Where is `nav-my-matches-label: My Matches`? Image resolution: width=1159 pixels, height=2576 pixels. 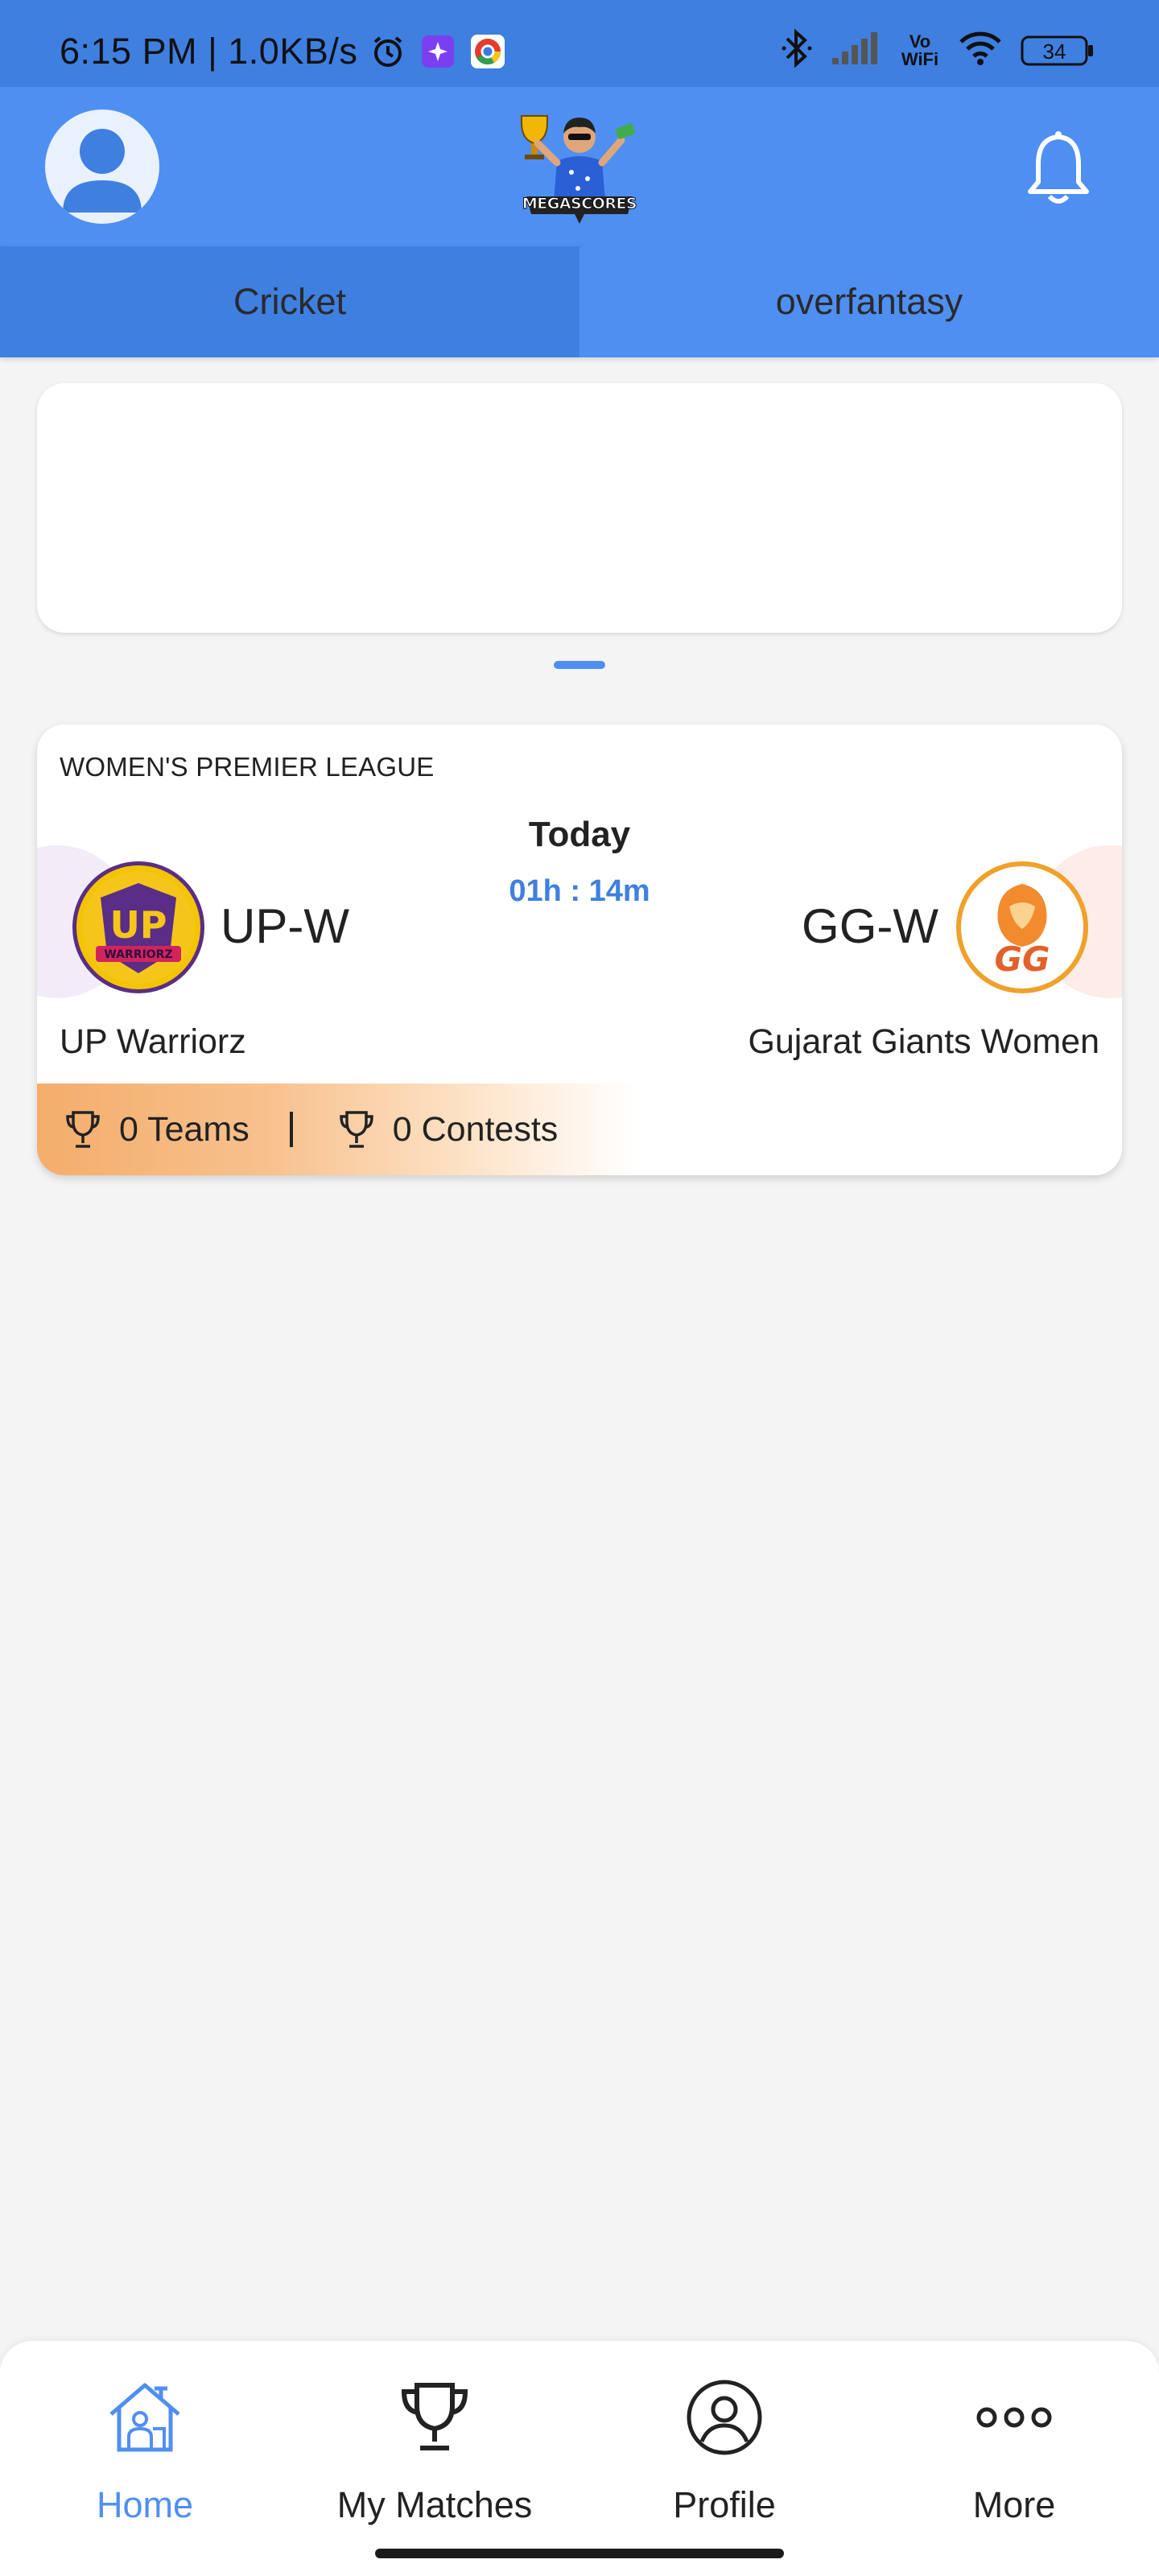 nav-my-matches-label: My Matches is located at coordinates (434, 2504).